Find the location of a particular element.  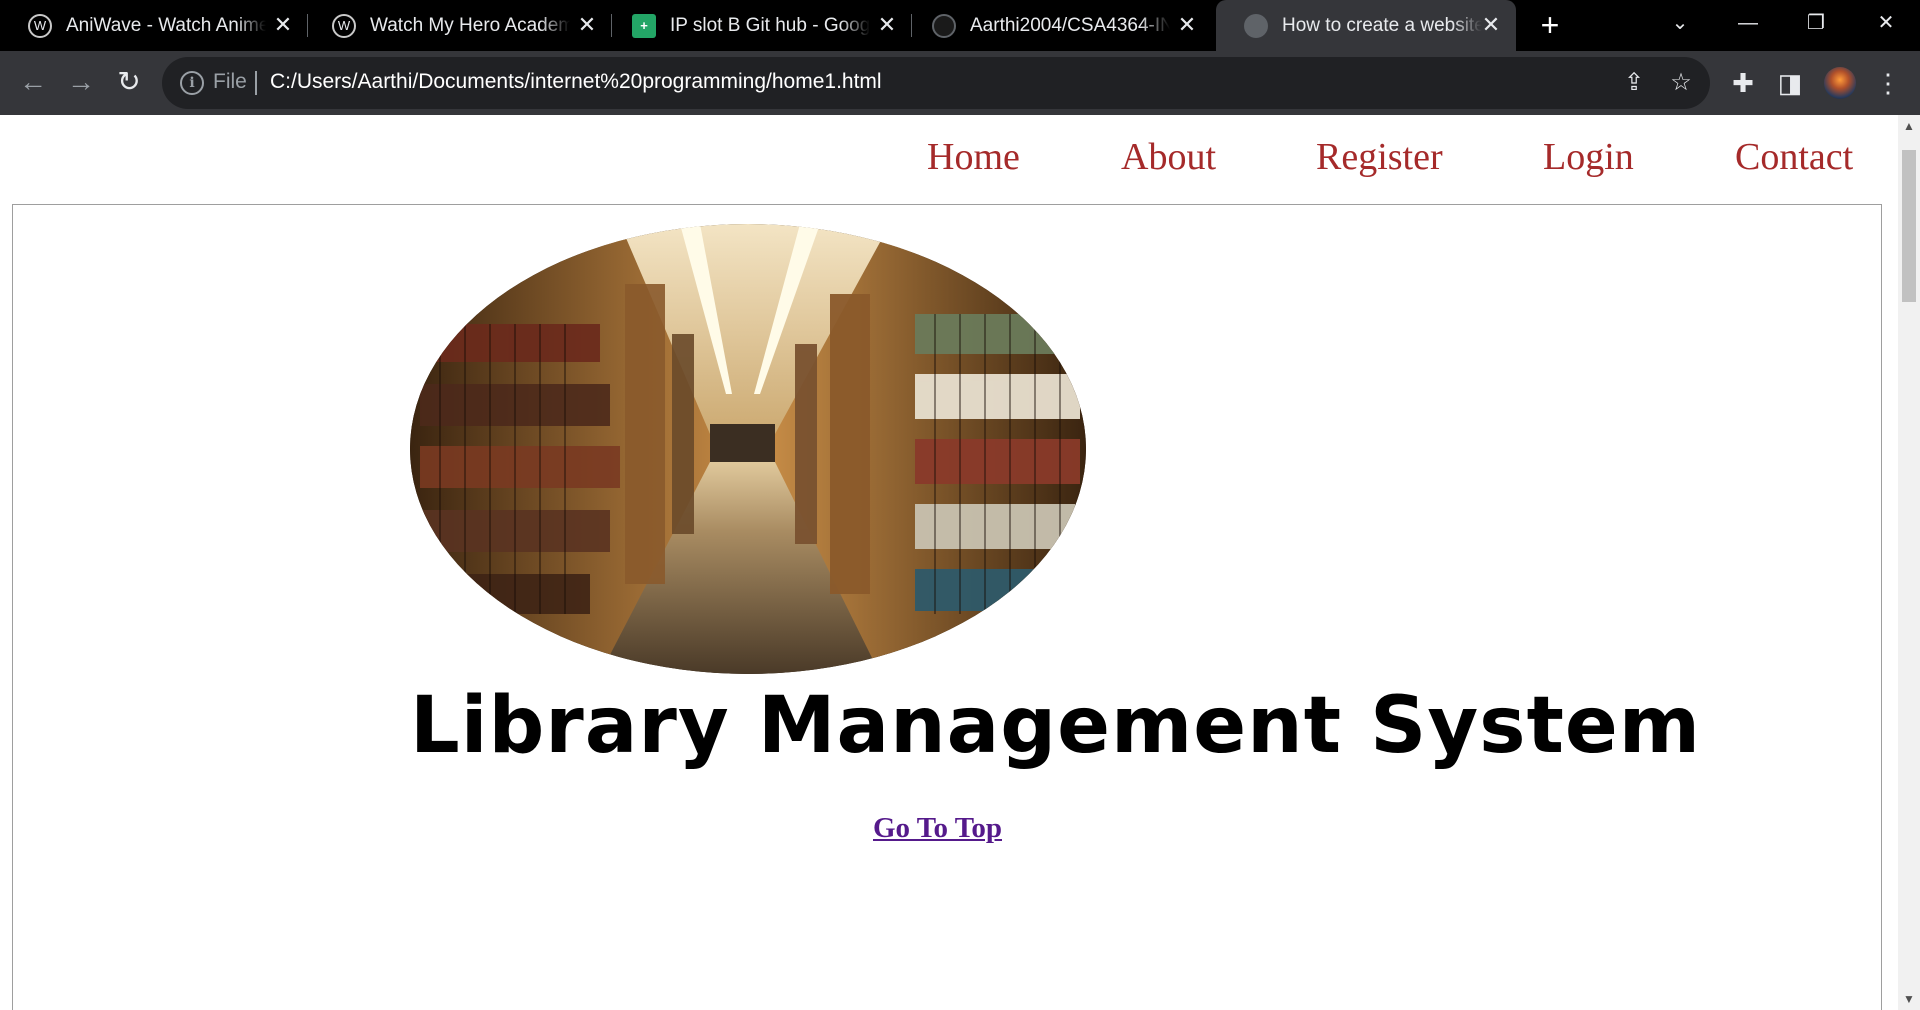

vertical-scrollbar: ▲ ▼ is located at coordinates (1909, 562).